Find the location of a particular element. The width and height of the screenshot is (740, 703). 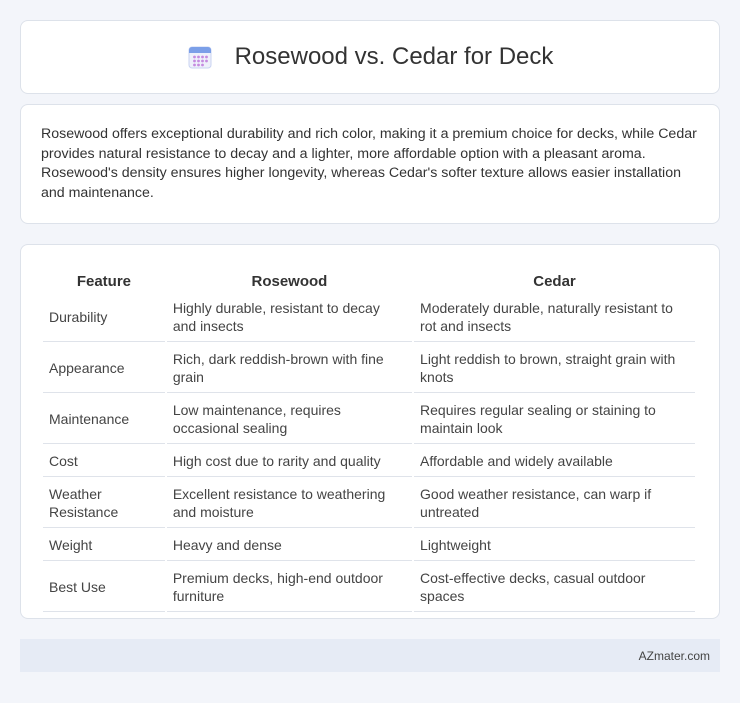

title-card: Rosewood vs. Cedar for Deck is located at coordinates (370, 57).